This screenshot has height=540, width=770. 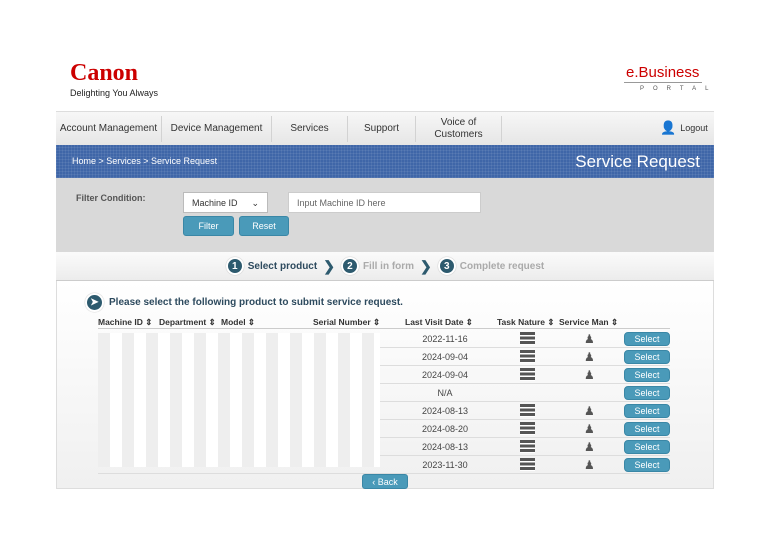 I want to click on logout-link: 👤 Logout, so click(x=684, y=128).